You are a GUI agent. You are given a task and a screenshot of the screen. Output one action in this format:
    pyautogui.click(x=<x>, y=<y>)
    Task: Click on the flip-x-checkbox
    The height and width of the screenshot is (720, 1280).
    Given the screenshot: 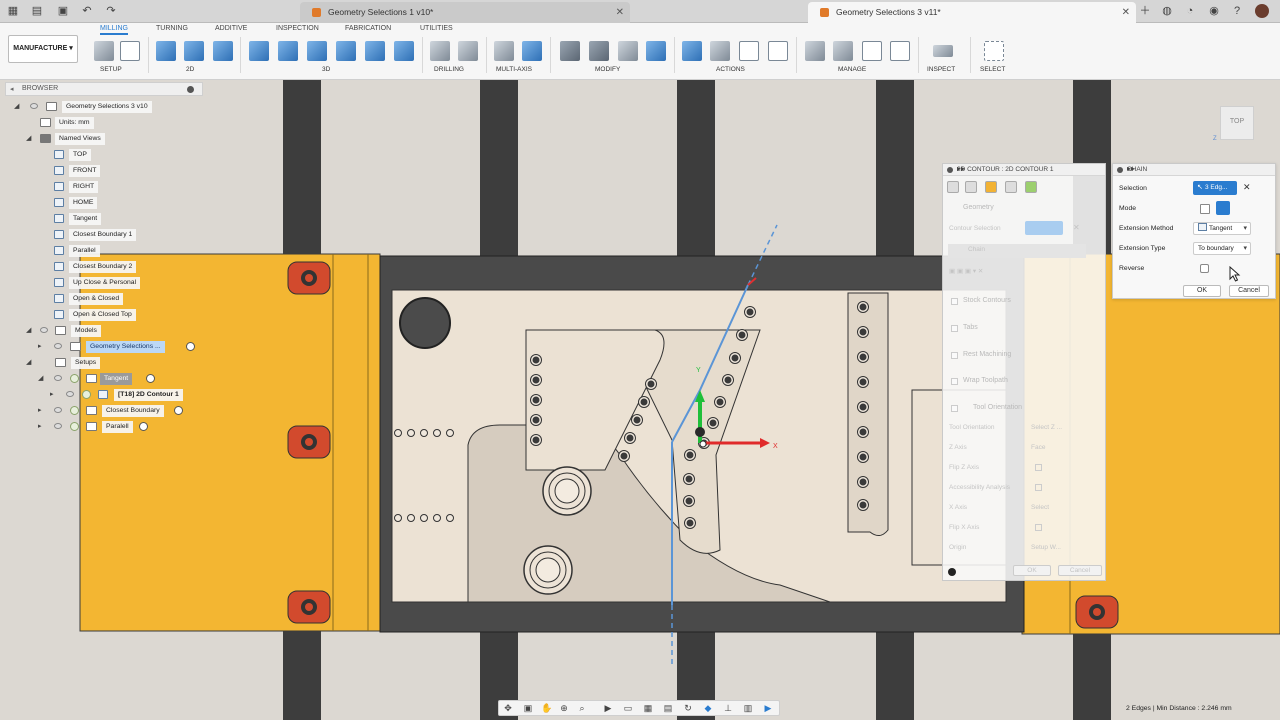 What is the action you would take?
    pyautogui.click(x=1038, y=527)
    